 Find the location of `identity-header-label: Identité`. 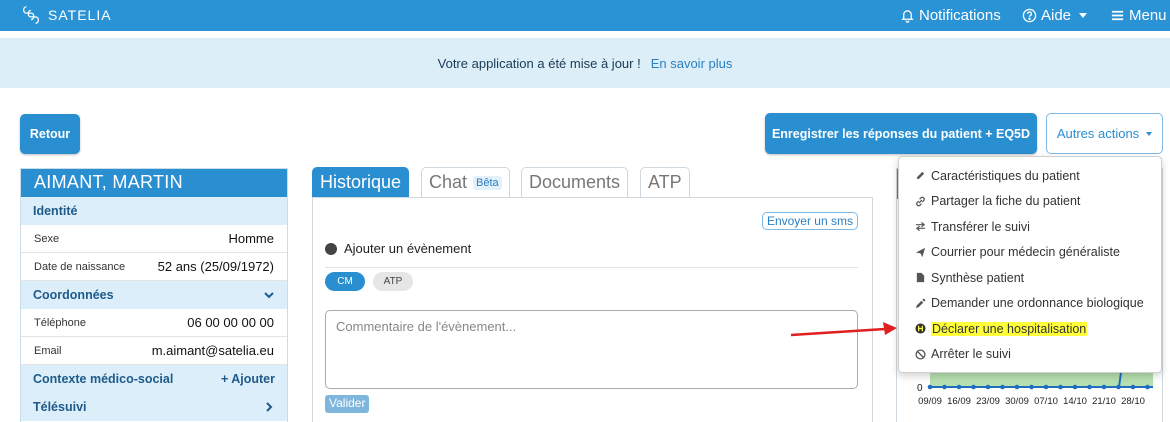

identity-header-label: Identité is located at coordinates (55, 211).